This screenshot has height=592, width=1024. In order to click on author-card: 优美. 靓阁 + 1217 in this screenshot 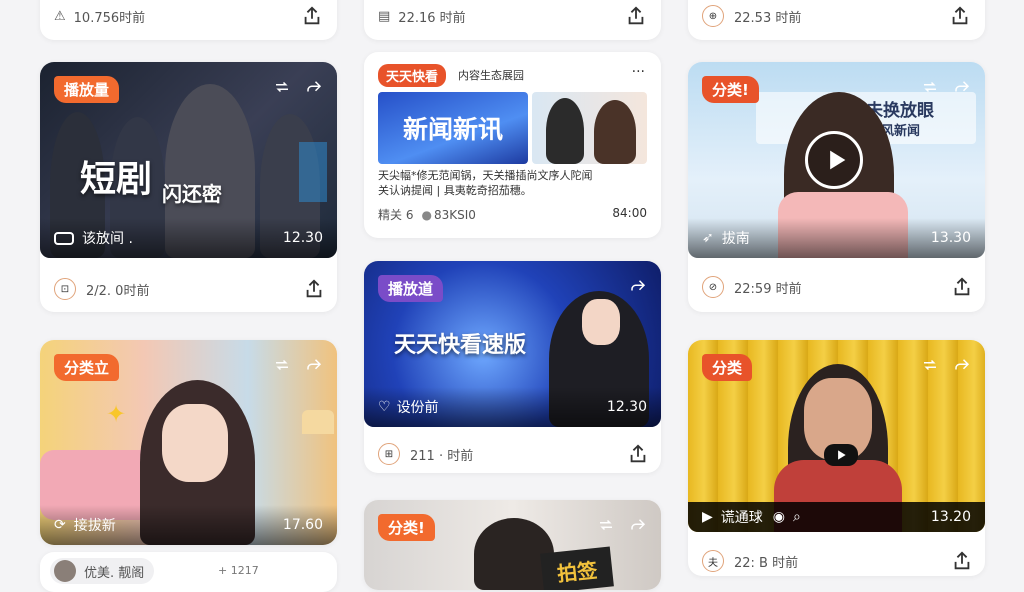, I will do `click(188, 572)`.